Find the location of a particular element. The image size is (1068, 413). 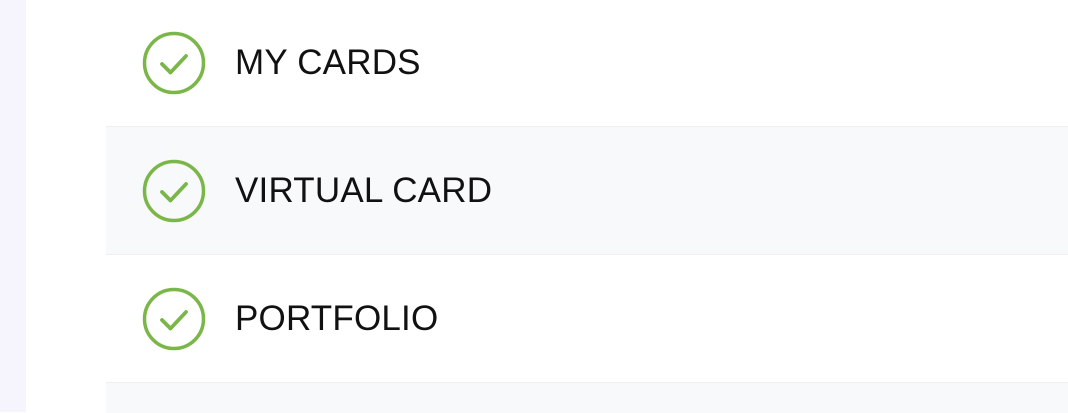

checklist-item-next is located at coordinates (587, 398).